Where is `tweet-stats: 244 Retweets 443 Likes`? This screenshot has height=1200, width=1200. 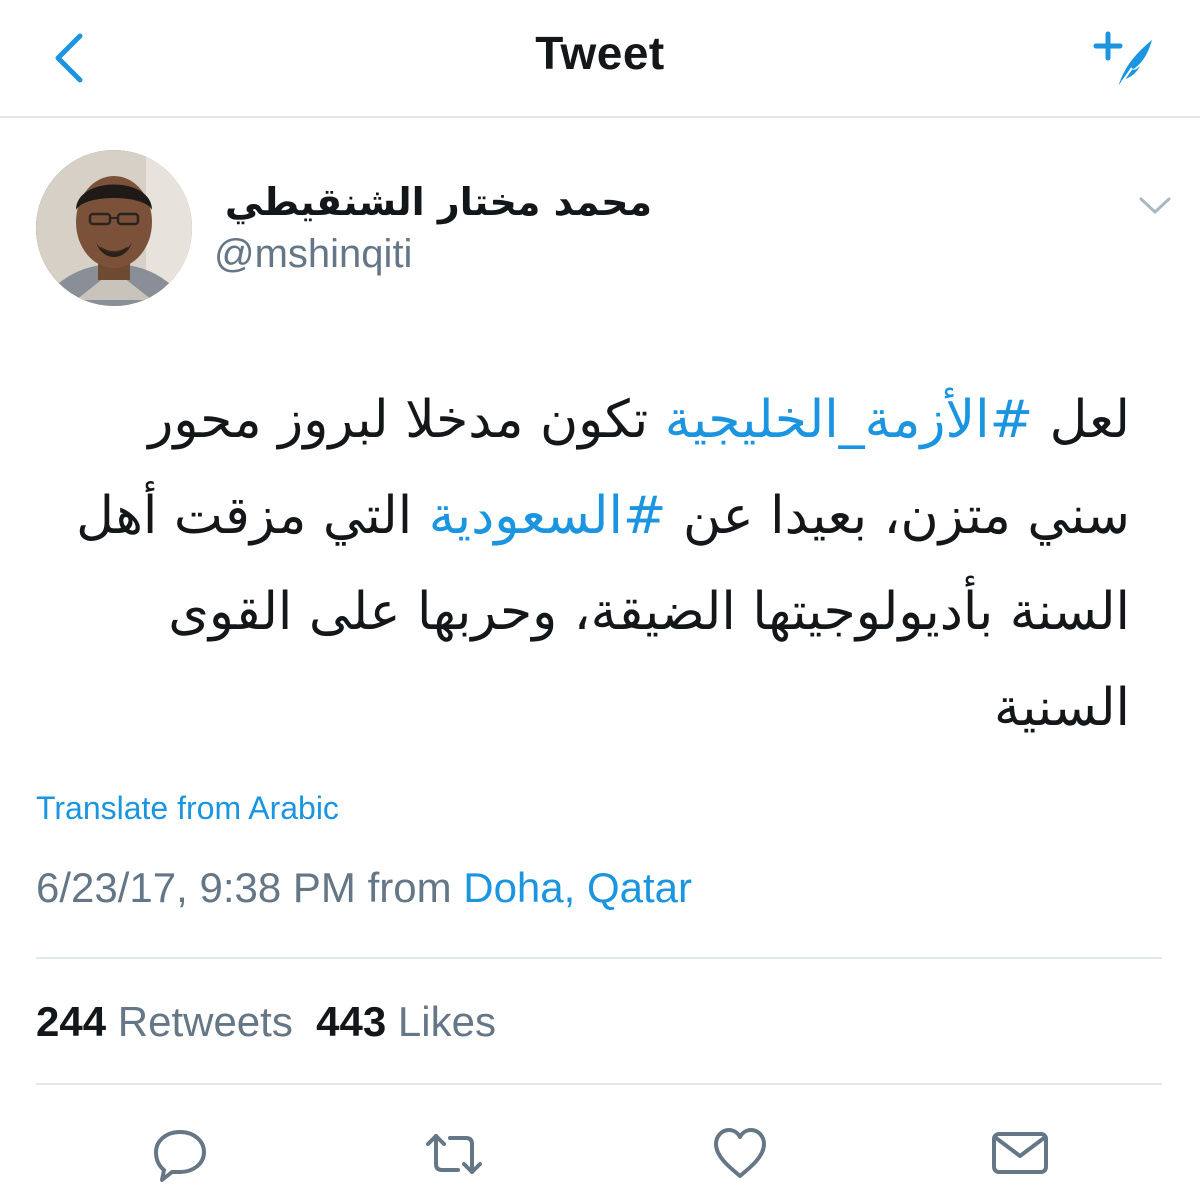
tweet-stats: 244 Retweets 443 Likes is located at coordinates (266, 1022).